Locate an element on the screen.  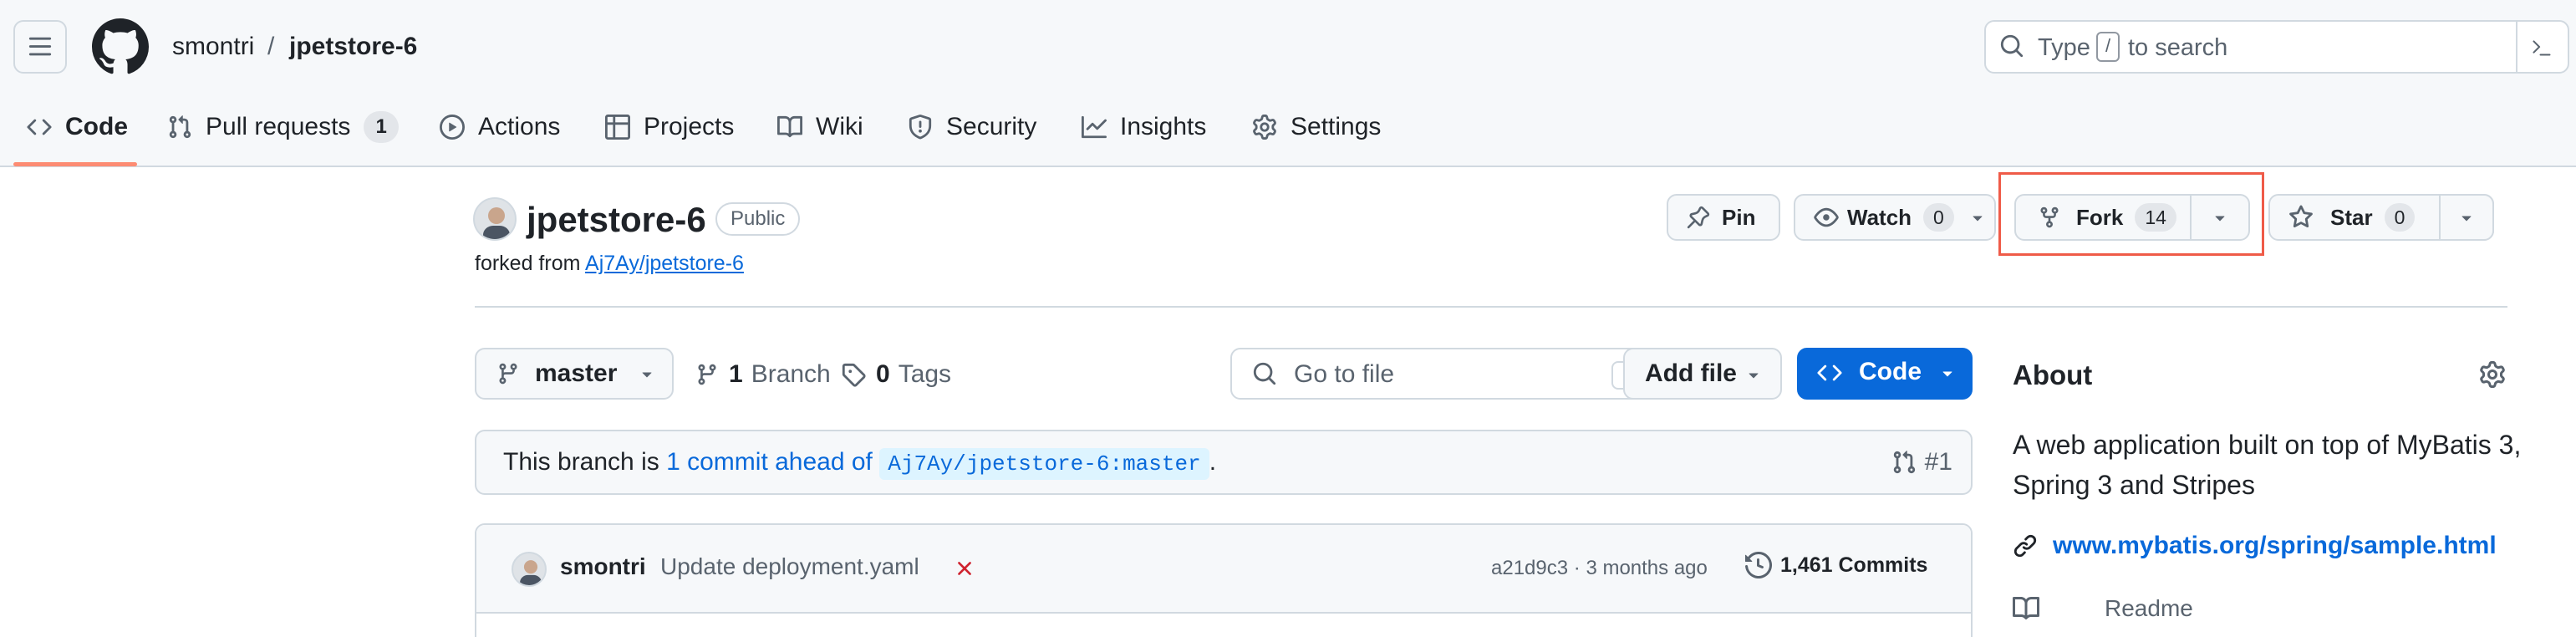
add-file-label: Add file is located at coordinates (1691, 373).